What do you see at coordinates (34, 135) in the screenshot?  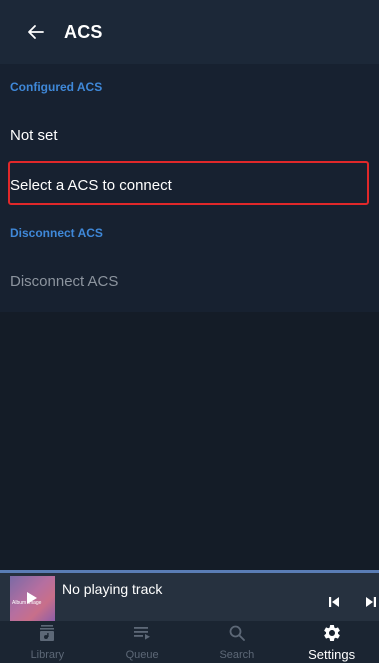 I see `configured-acs-value-label: Not set` at bounding box center [34, 135].